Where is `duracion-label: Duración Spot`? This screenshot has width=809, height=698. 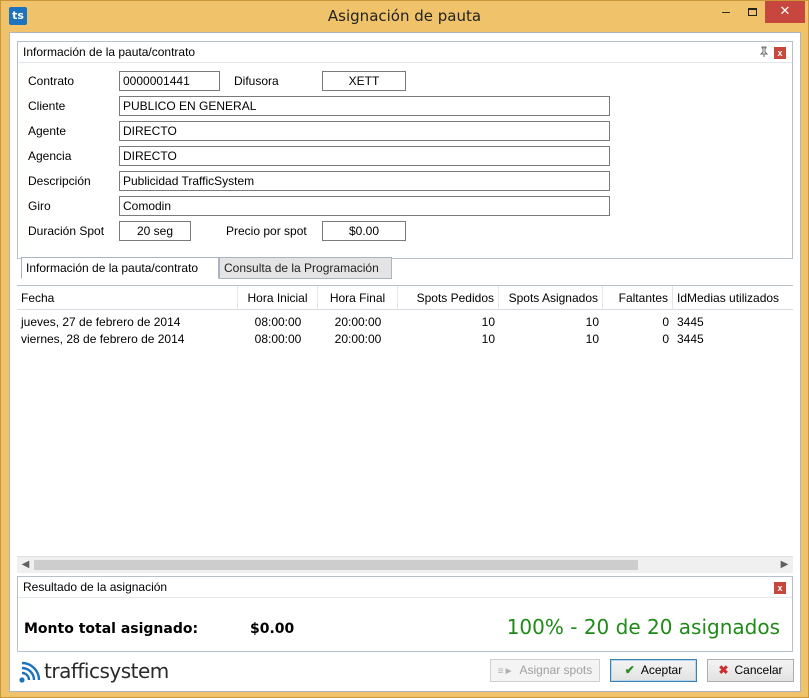 duracion-label: Duración Spot is located at coordinates (66, 231).